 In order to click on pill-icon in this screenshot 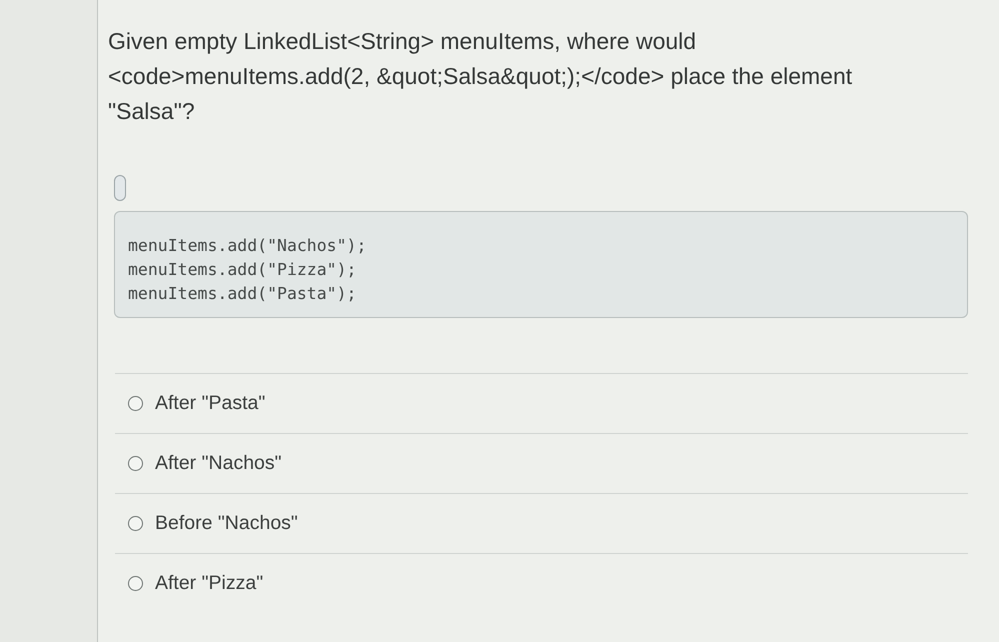, I will do `click(120, 188)`.